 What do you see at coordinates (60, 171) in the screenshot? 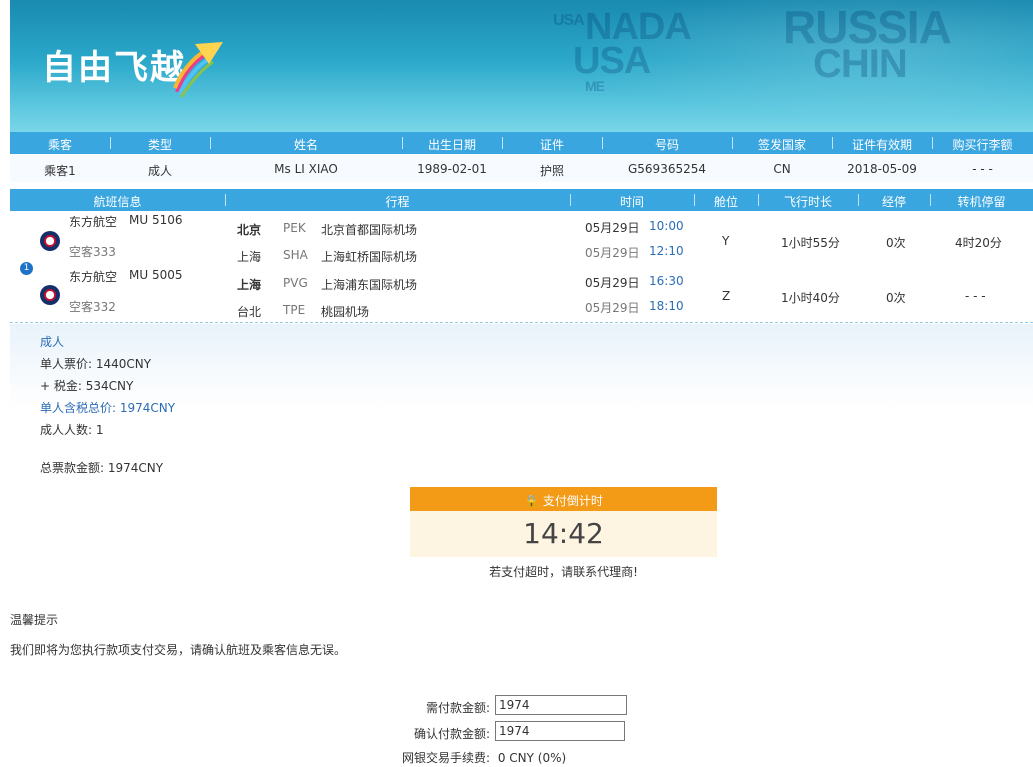
I see `passenger-label: 乘客1` at bounding box center [60, 171].